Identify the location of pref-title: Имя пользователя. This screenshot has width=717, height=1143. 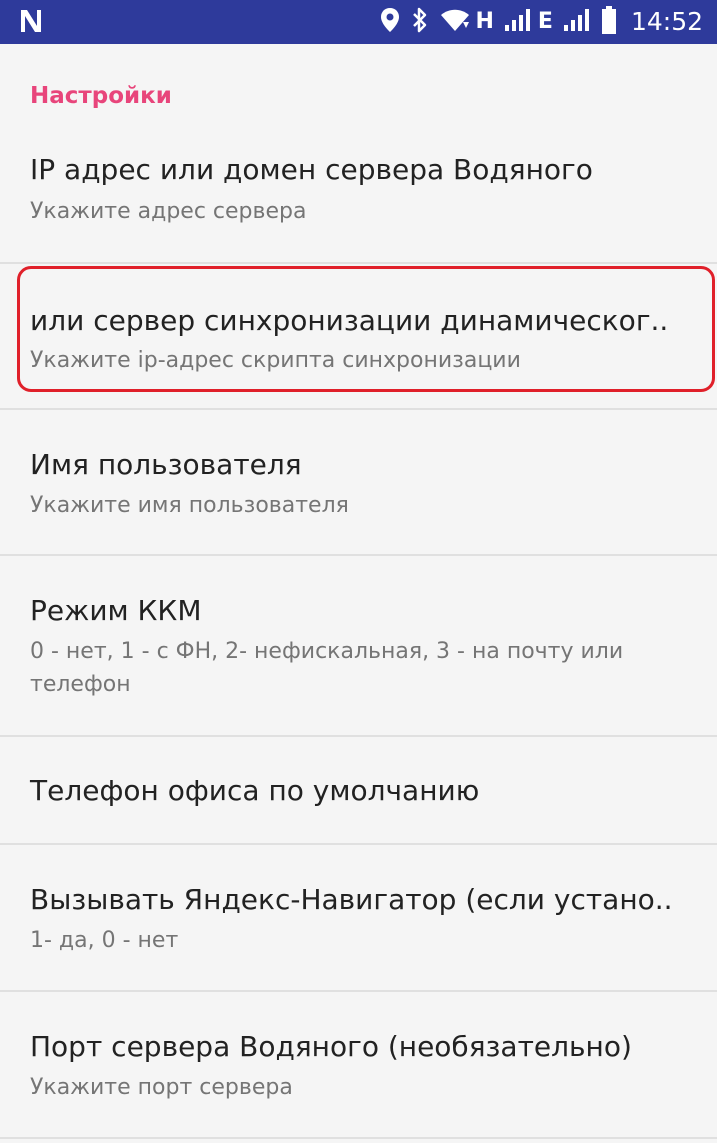
(166, 464).